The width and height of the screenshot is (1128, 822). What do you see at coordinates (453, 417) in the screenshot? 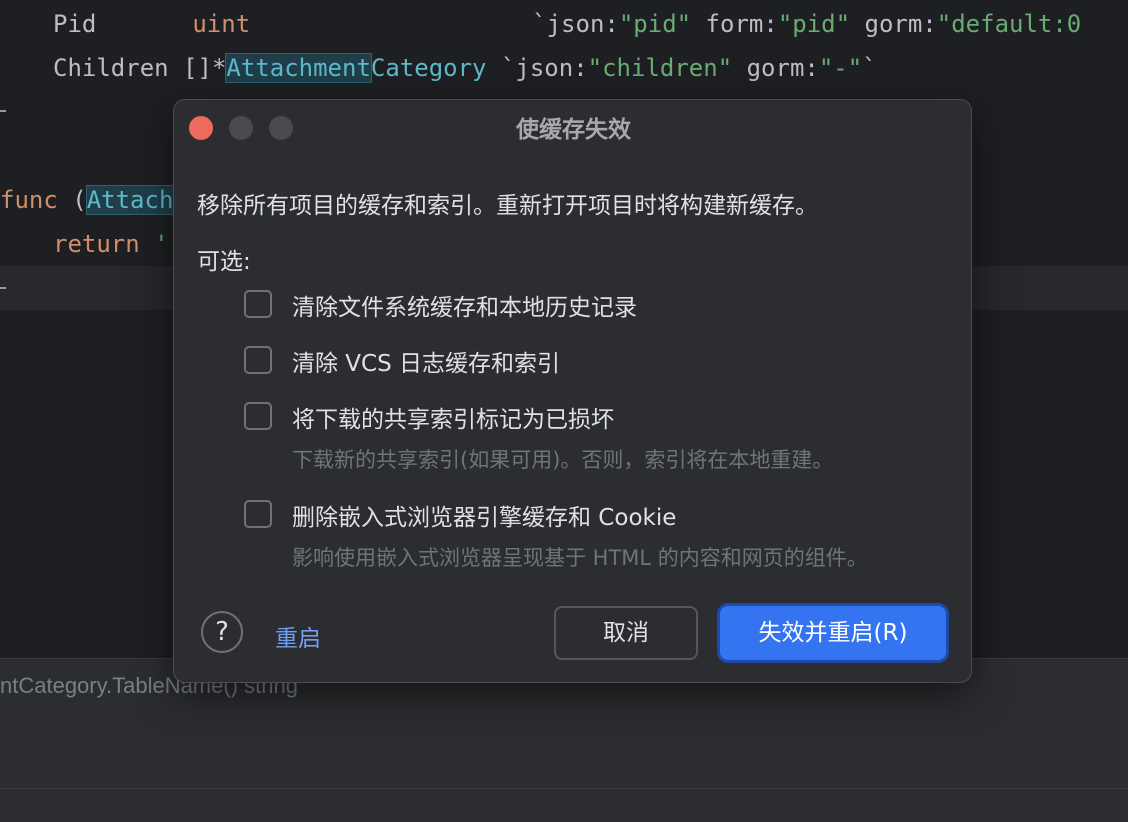
I see `option-label: 将下载的共享索引标记为已损坏` at bounding box center [453, 417].